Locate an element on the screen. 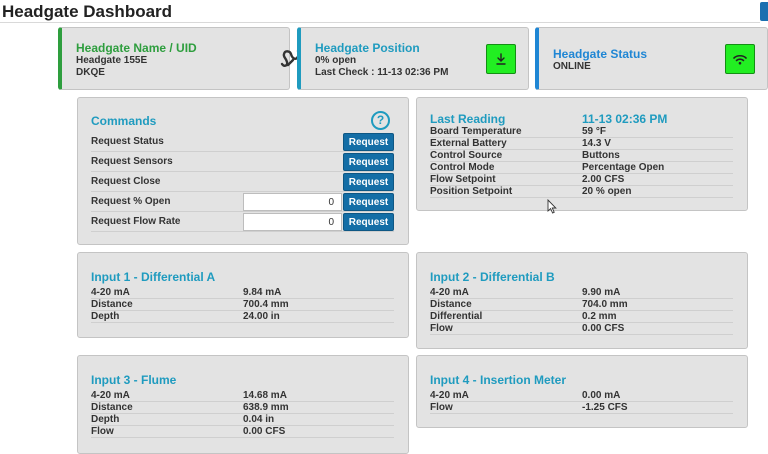 The image size is (768, 454). mouse-cursor-icon is located at coordinates (552, 206).